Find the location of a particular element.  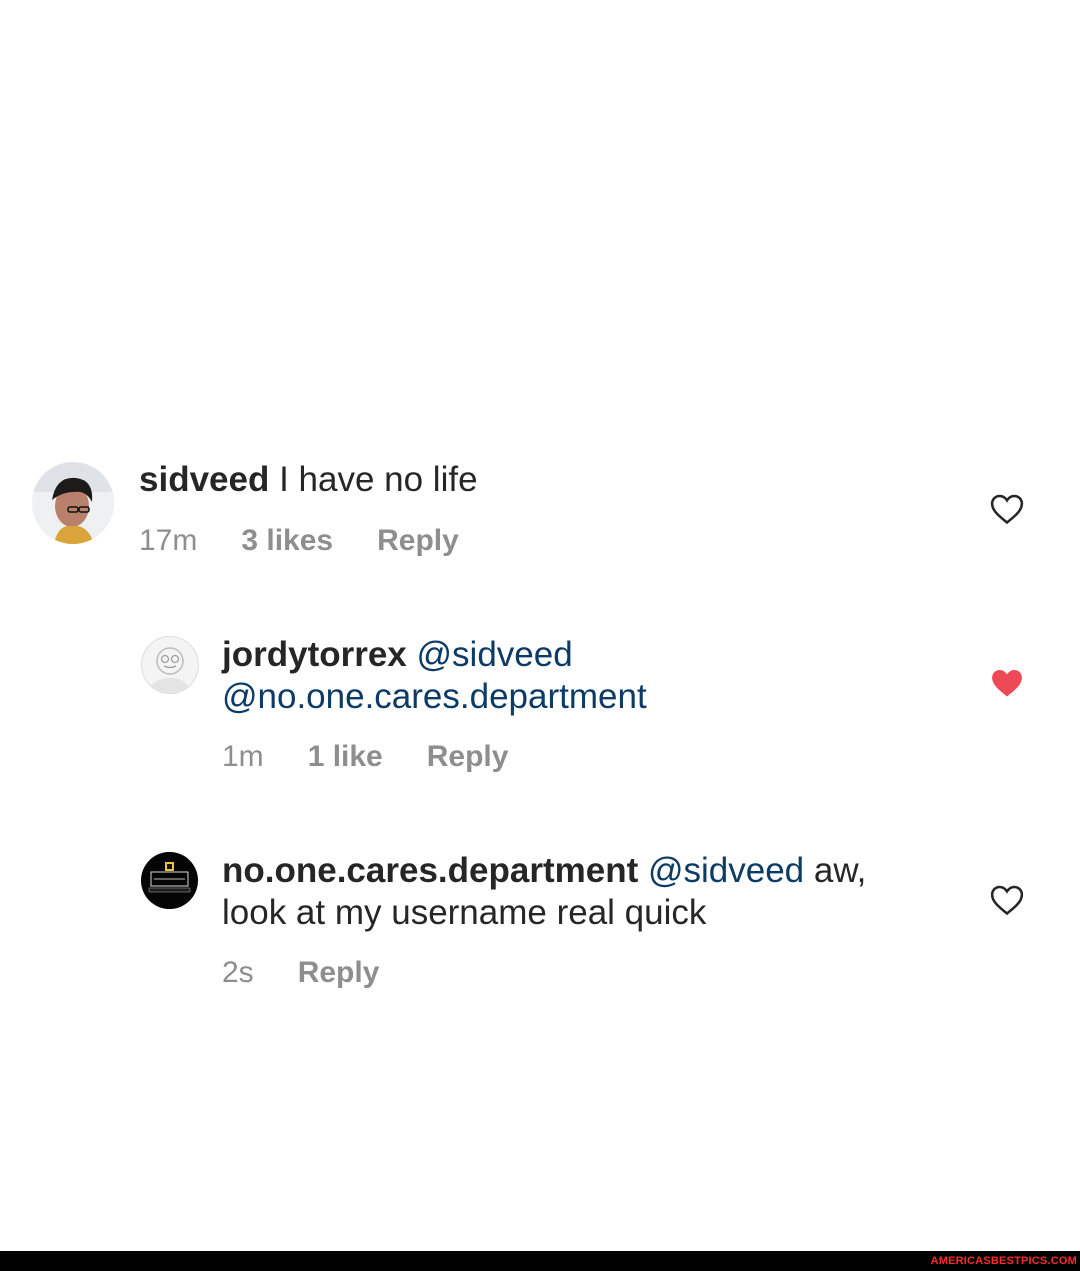

likes-count: 3 likes is located at coordinates (287, 541).